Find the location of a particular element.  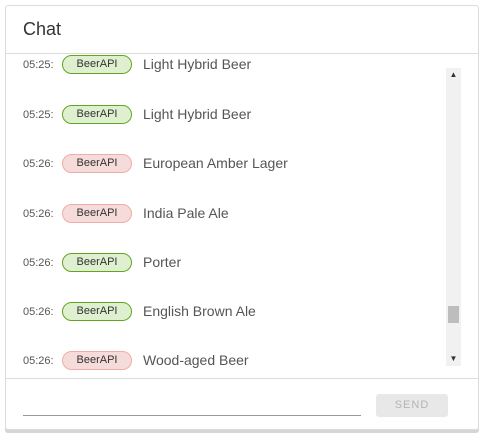

message-text: English Brown Ale is located at coordinates (199, 311).